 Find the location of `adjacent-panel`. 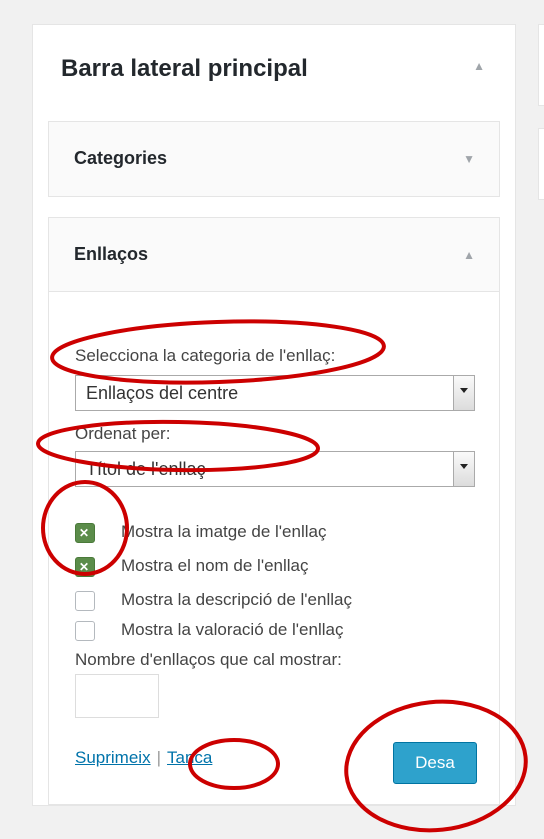

adjacent-panel is located at coordinates (541, 65).